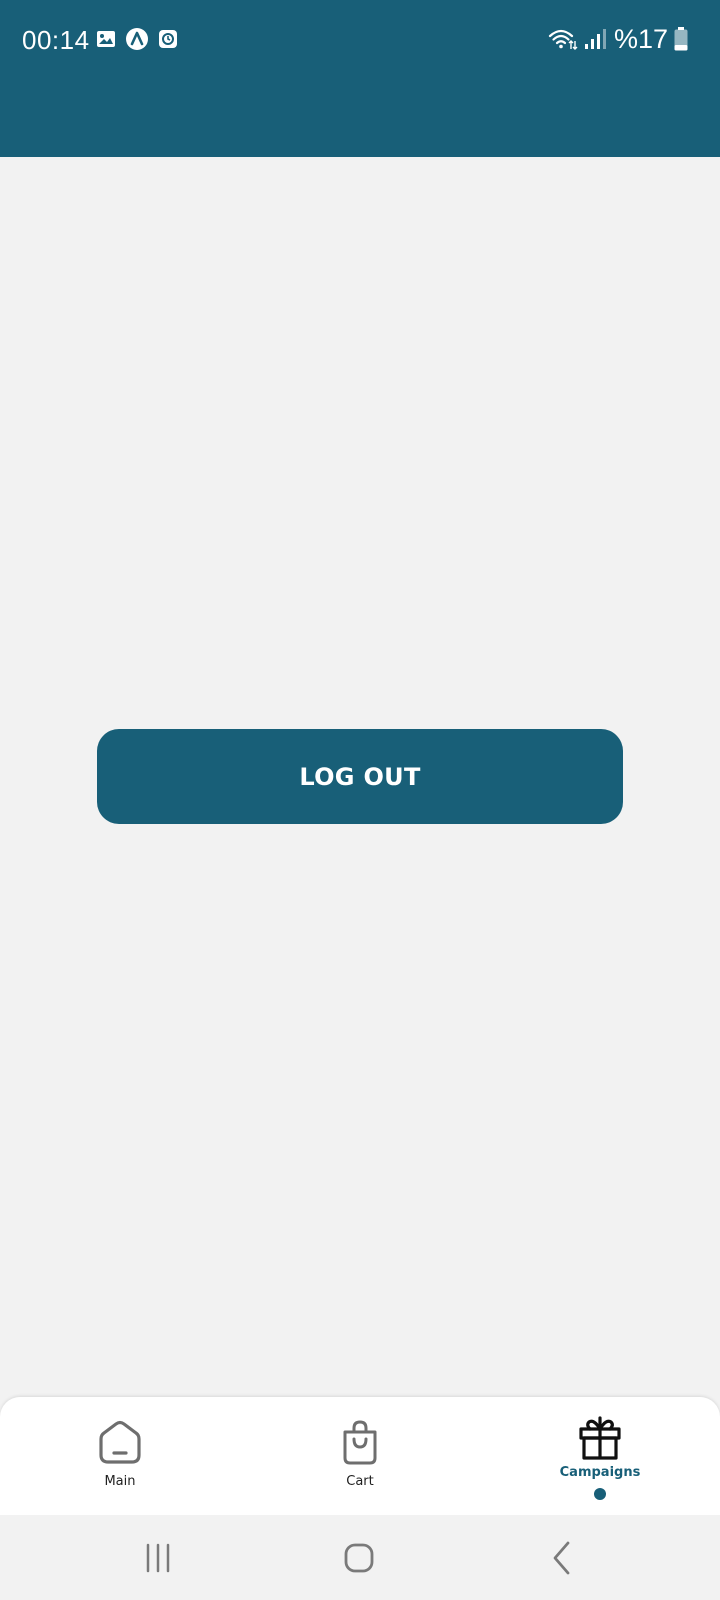  What do you see at coordinates (360, 40) in the screenshot?
I see `status-bar: 00:14 %17` at bounding box center [360, 40].